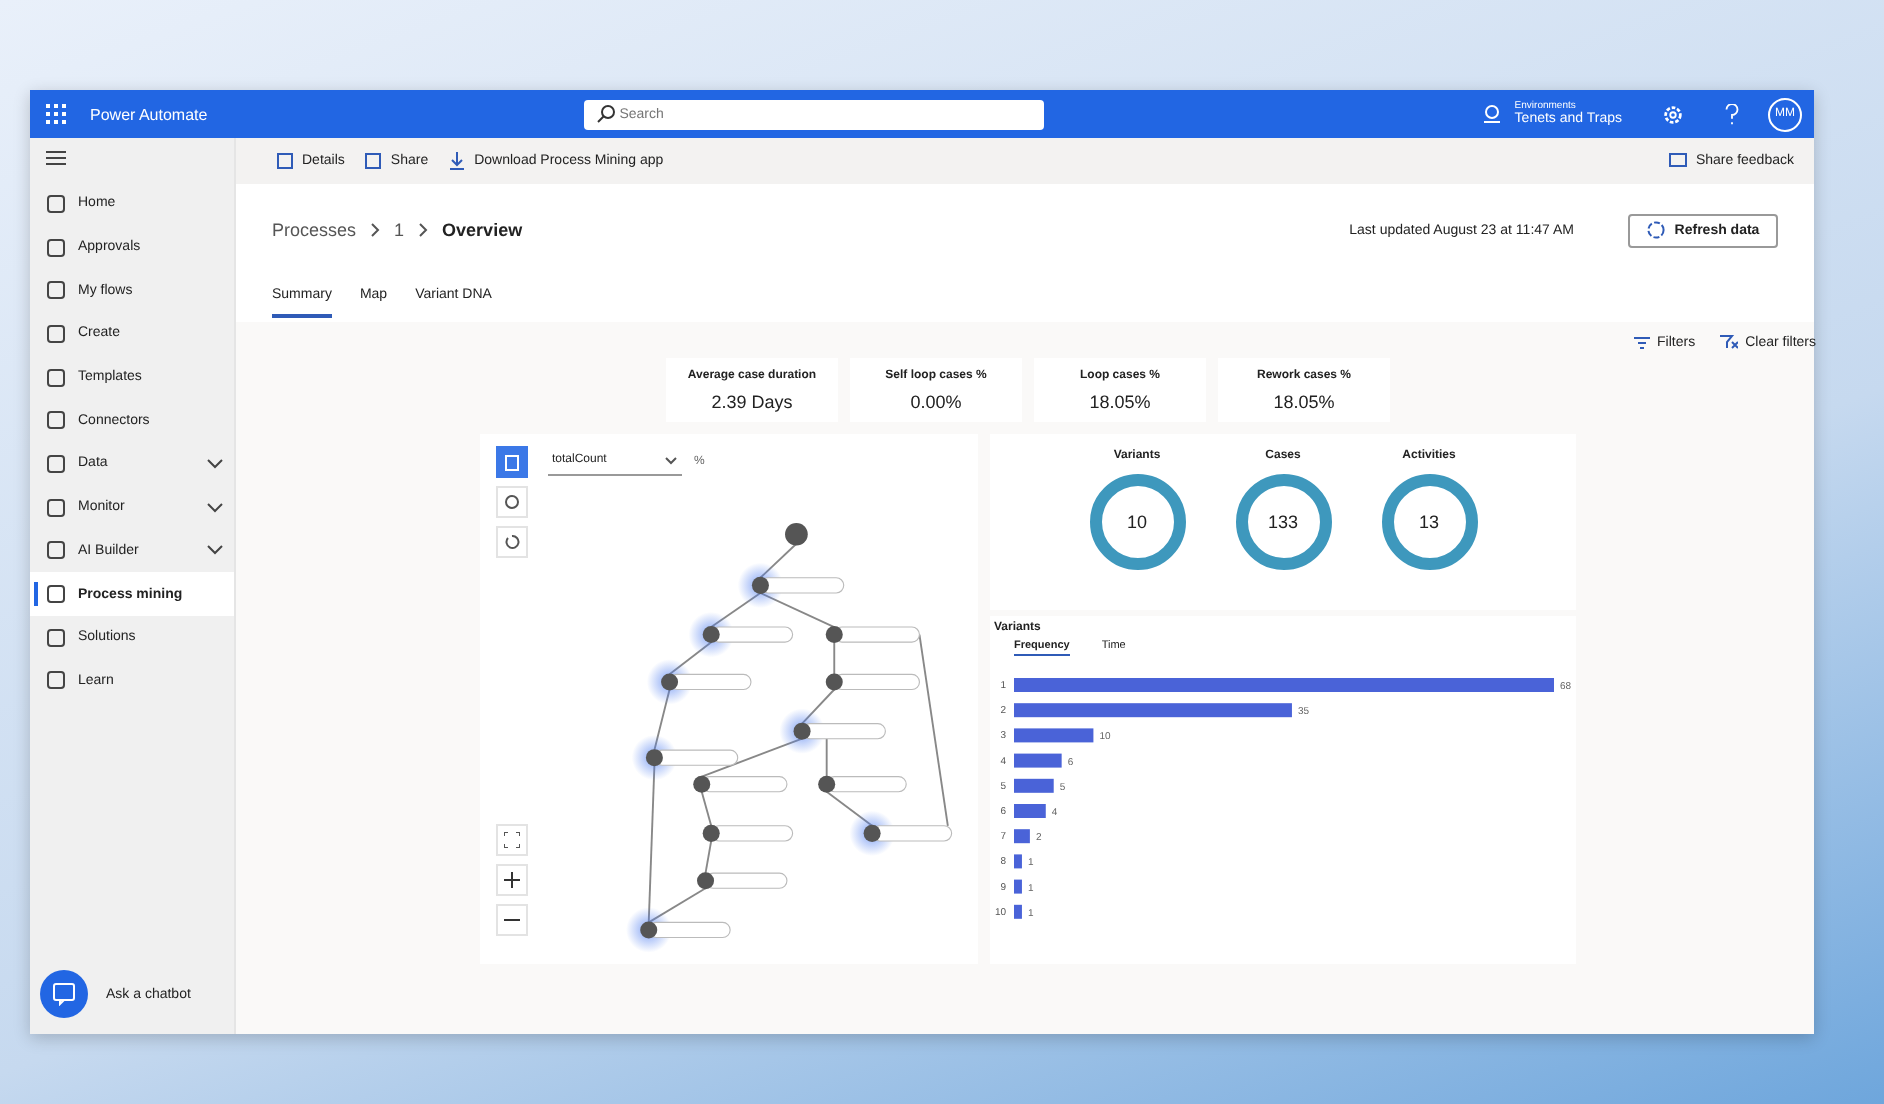  What do you see at coordinates (512, 840) in the screenshot?
I see `fit-view-icon` at bounding box center [512, 840].